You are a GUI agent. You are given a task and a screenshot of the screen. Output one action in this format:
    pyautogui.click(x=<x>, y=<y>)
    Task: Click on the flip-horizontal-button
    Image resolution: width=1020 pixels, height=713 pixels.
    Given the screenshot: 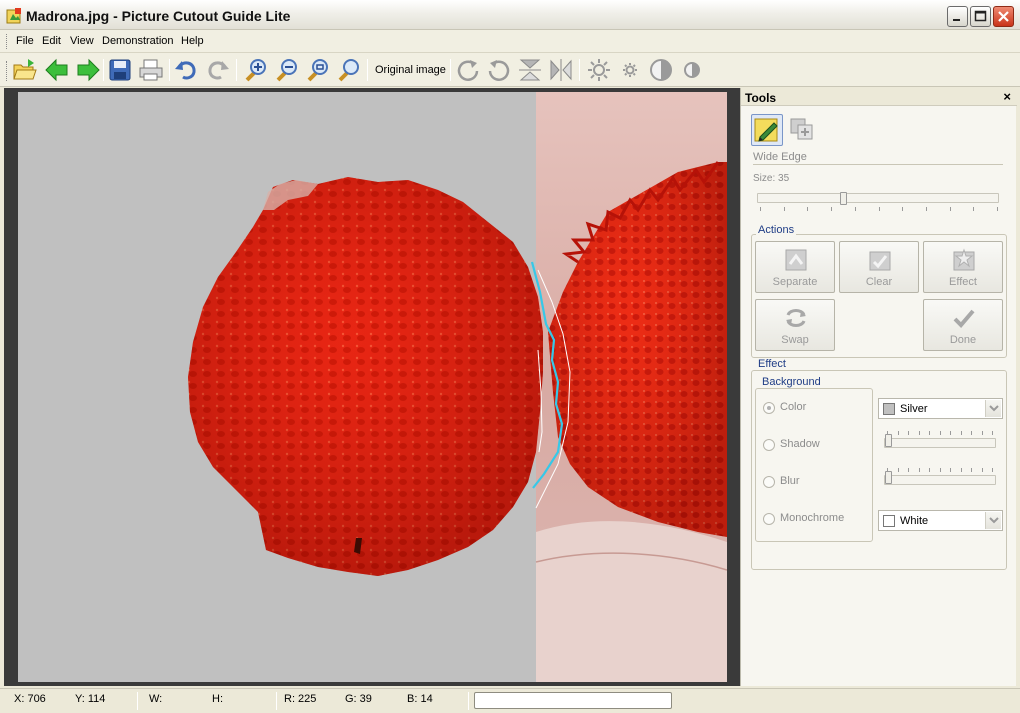 What is the action you would take?
    pyautogui.click(x=561, y=70)
    